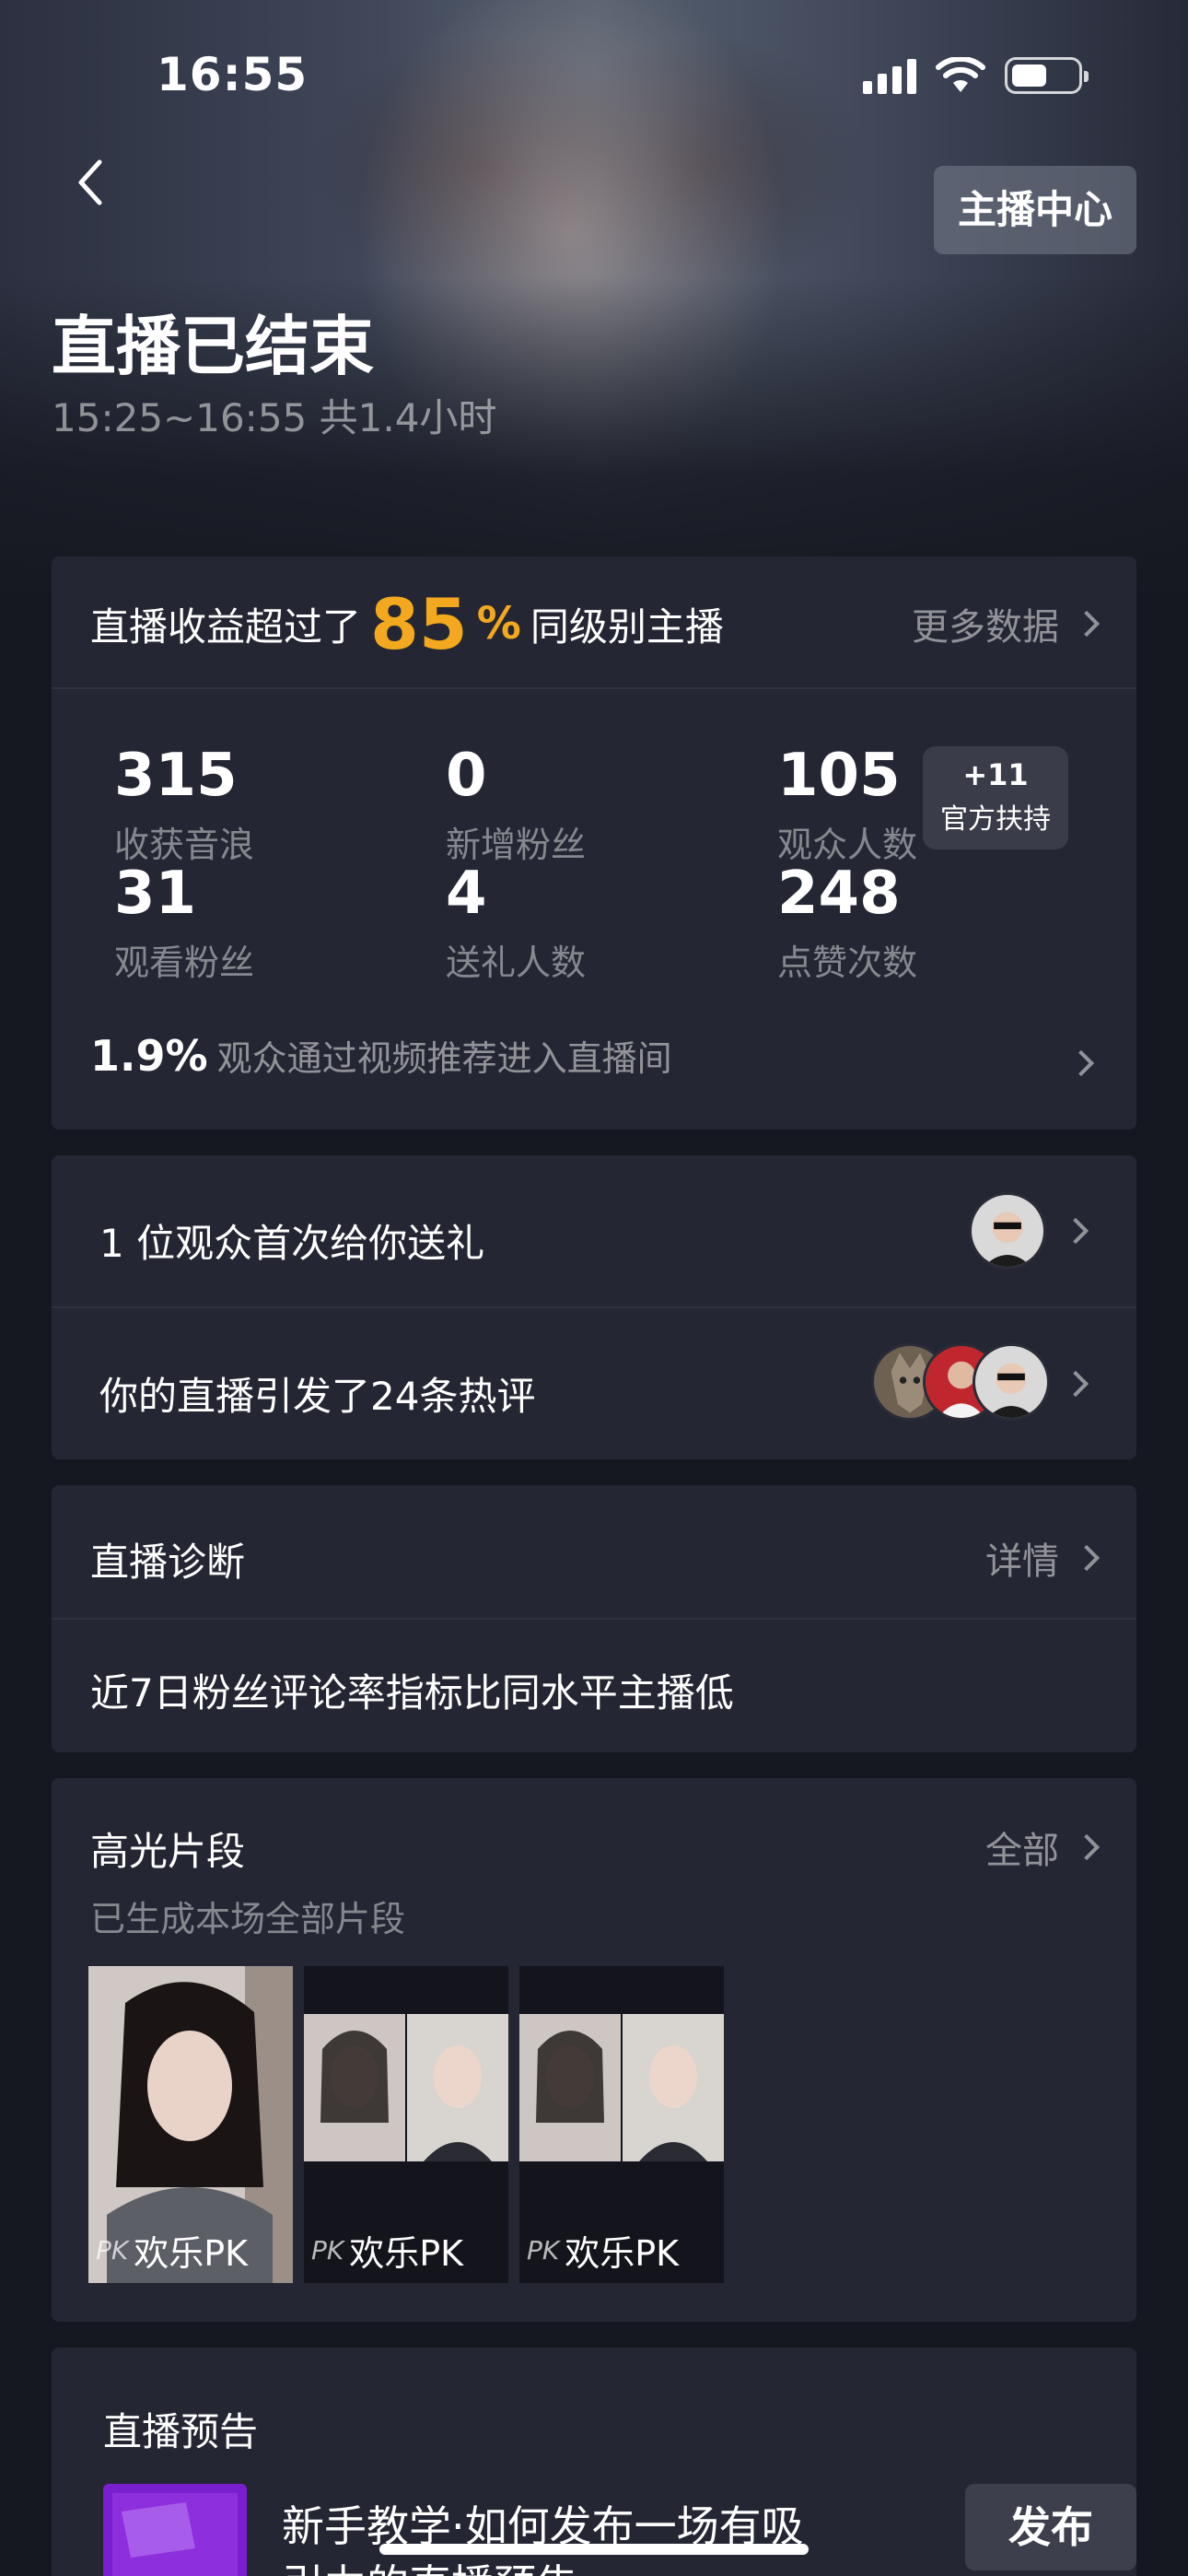 Image resolution: width=1188 pixels, height=2576 pixels. I want to click on rank-prefix: 直播收益超过了, so click(226, 626).